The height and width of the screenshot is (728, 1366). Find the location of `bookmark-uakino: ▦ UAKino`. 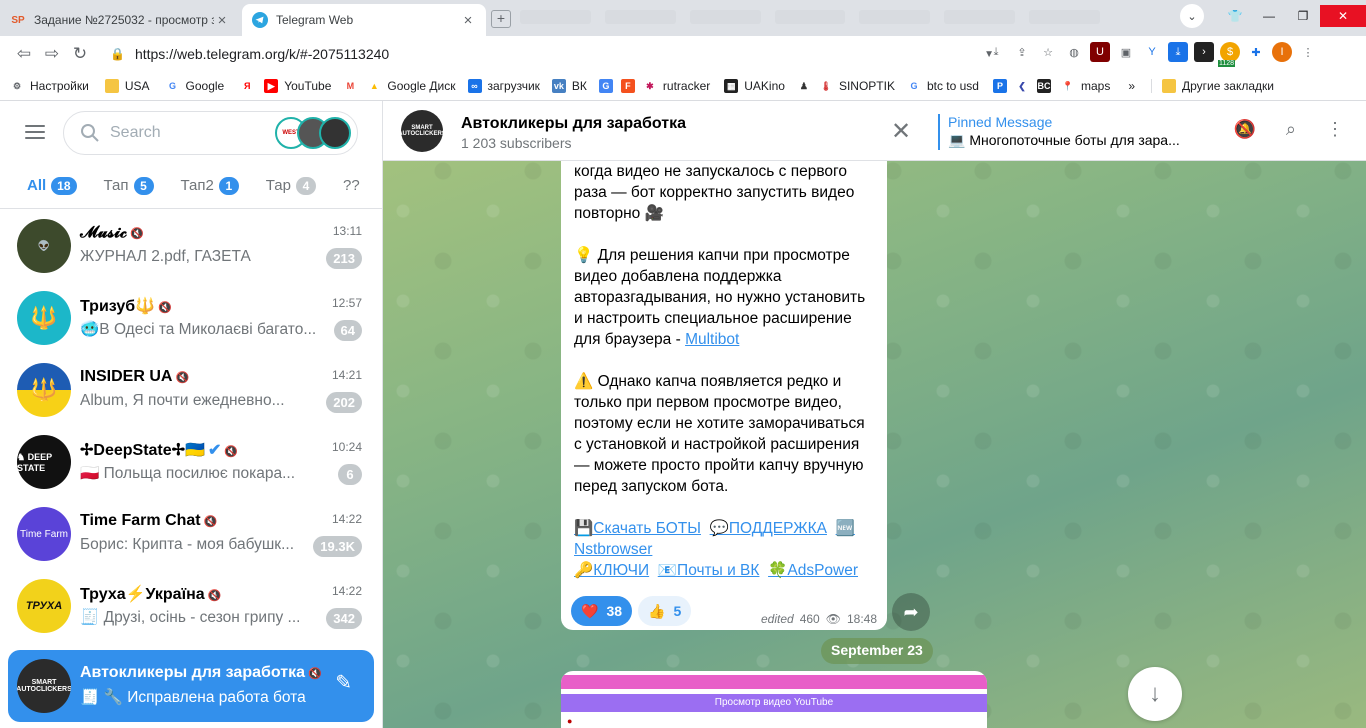

bookmark-uakino: ▦ UAKino is located at coordinates (754, 86).